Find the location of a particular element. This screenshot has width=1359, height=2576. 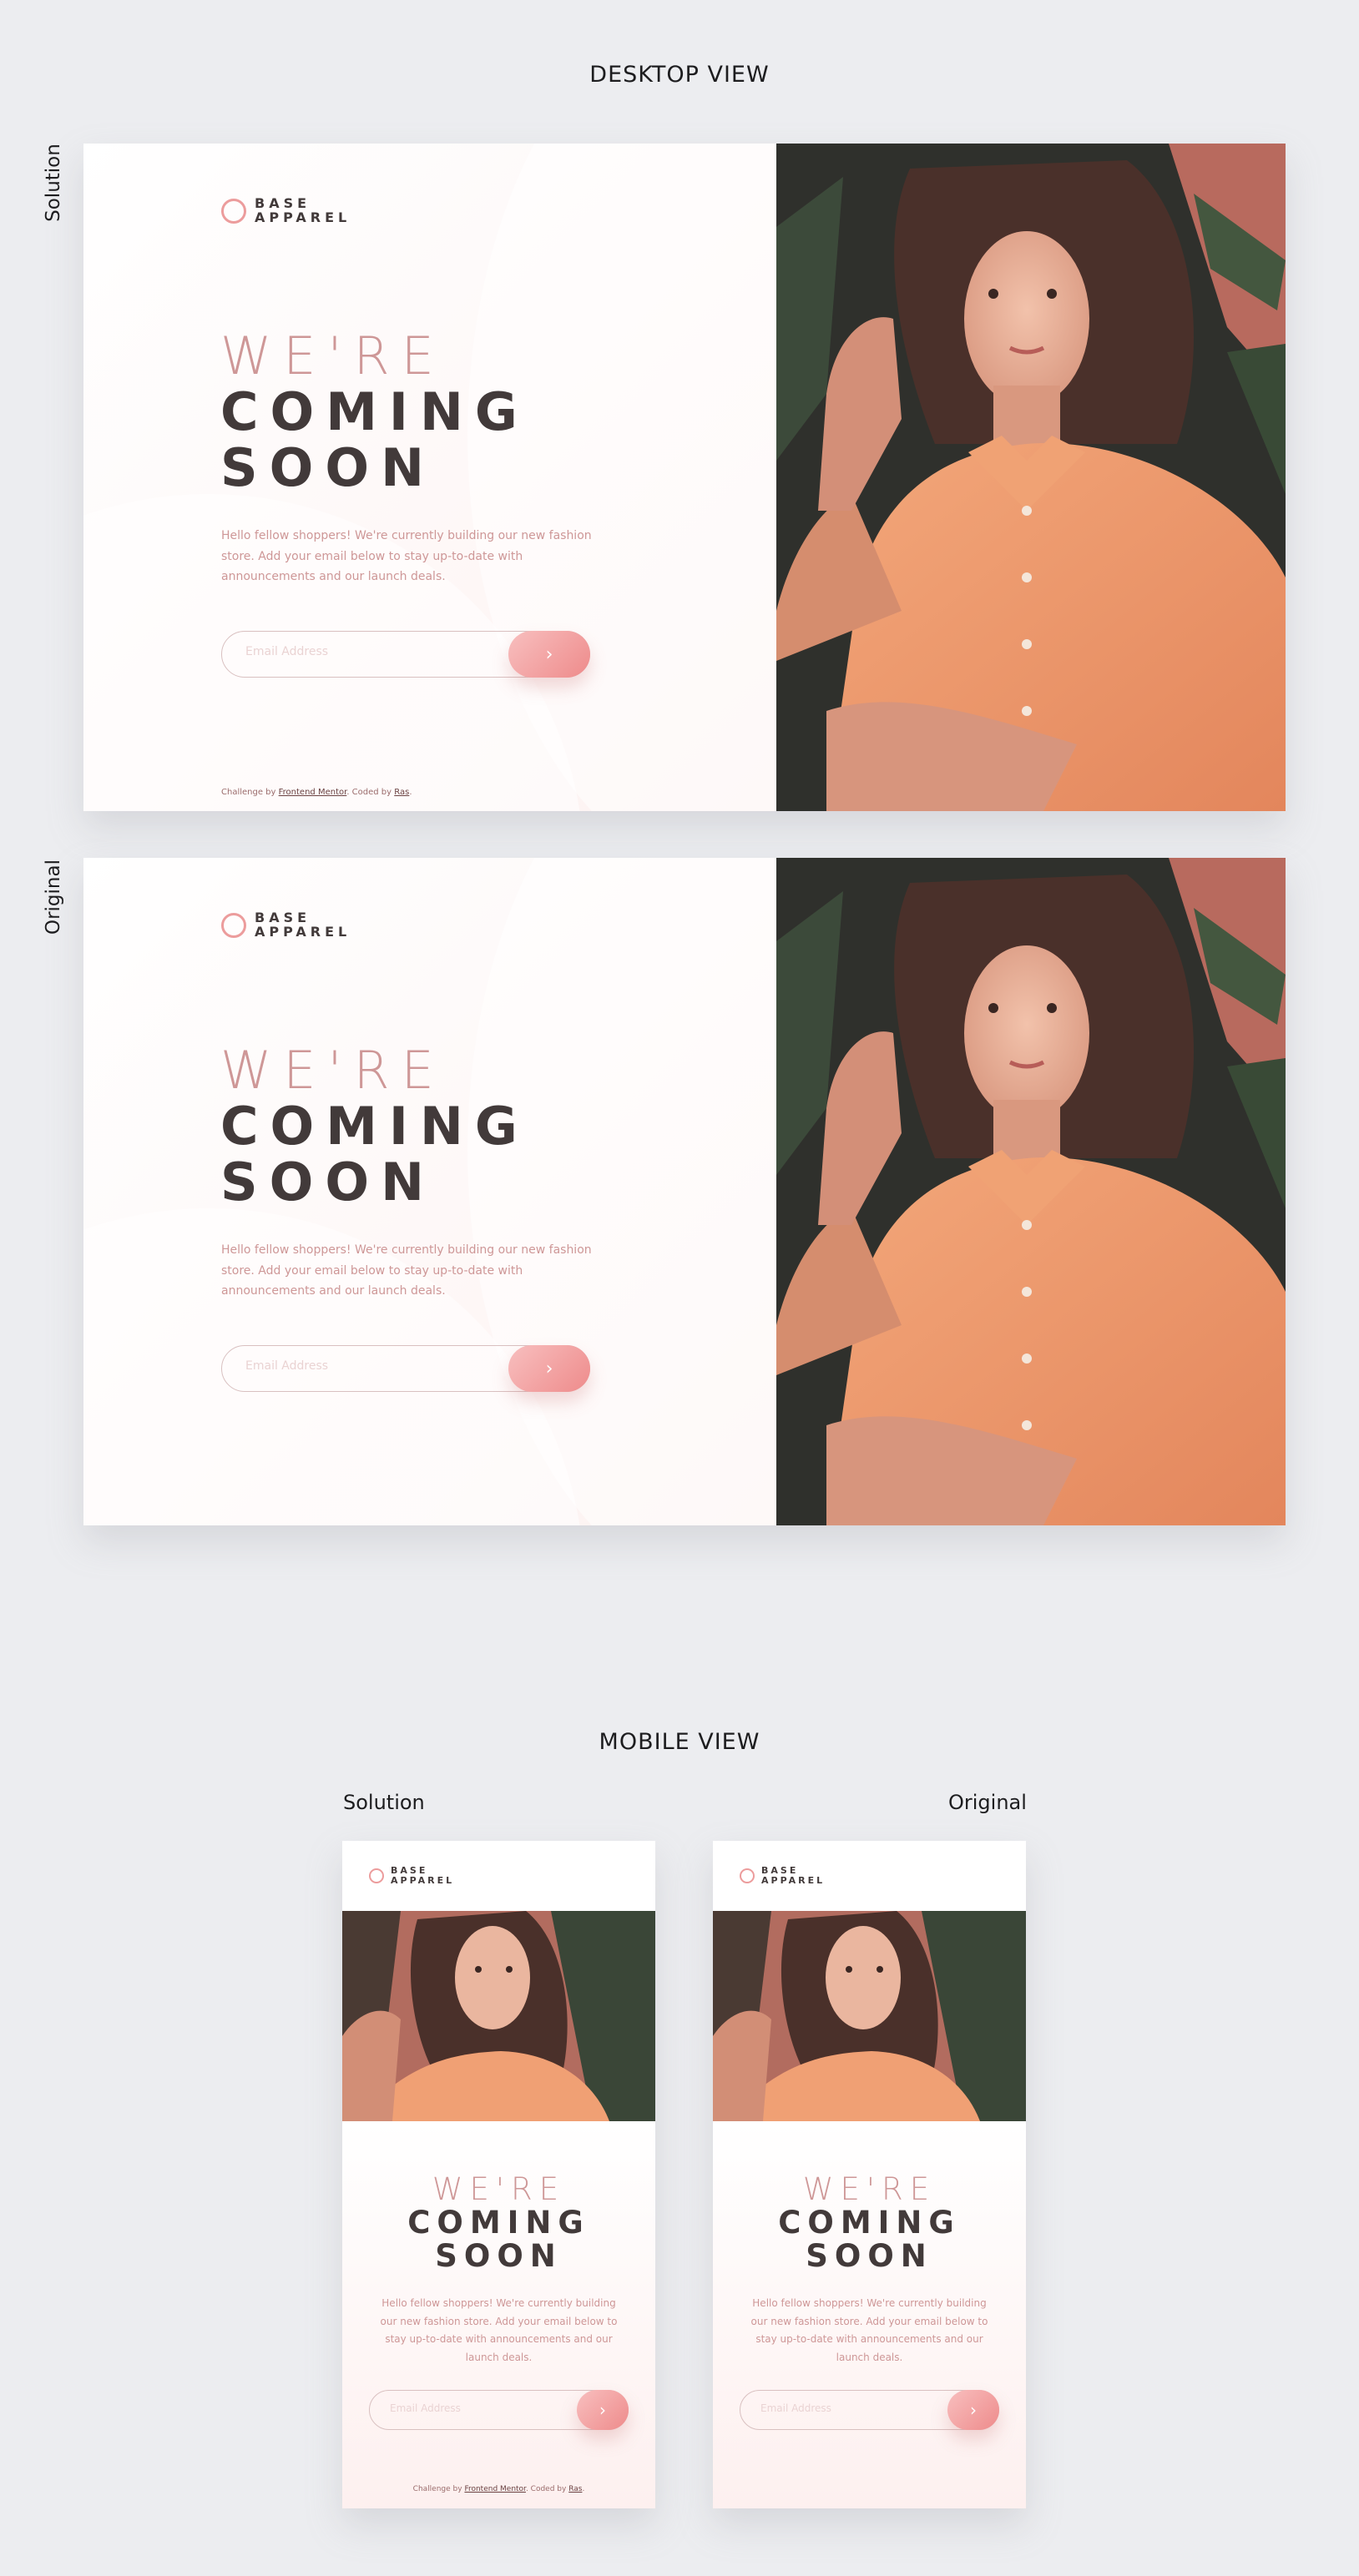

mobile-original-label: Original is located at coordinates (987, 1803).